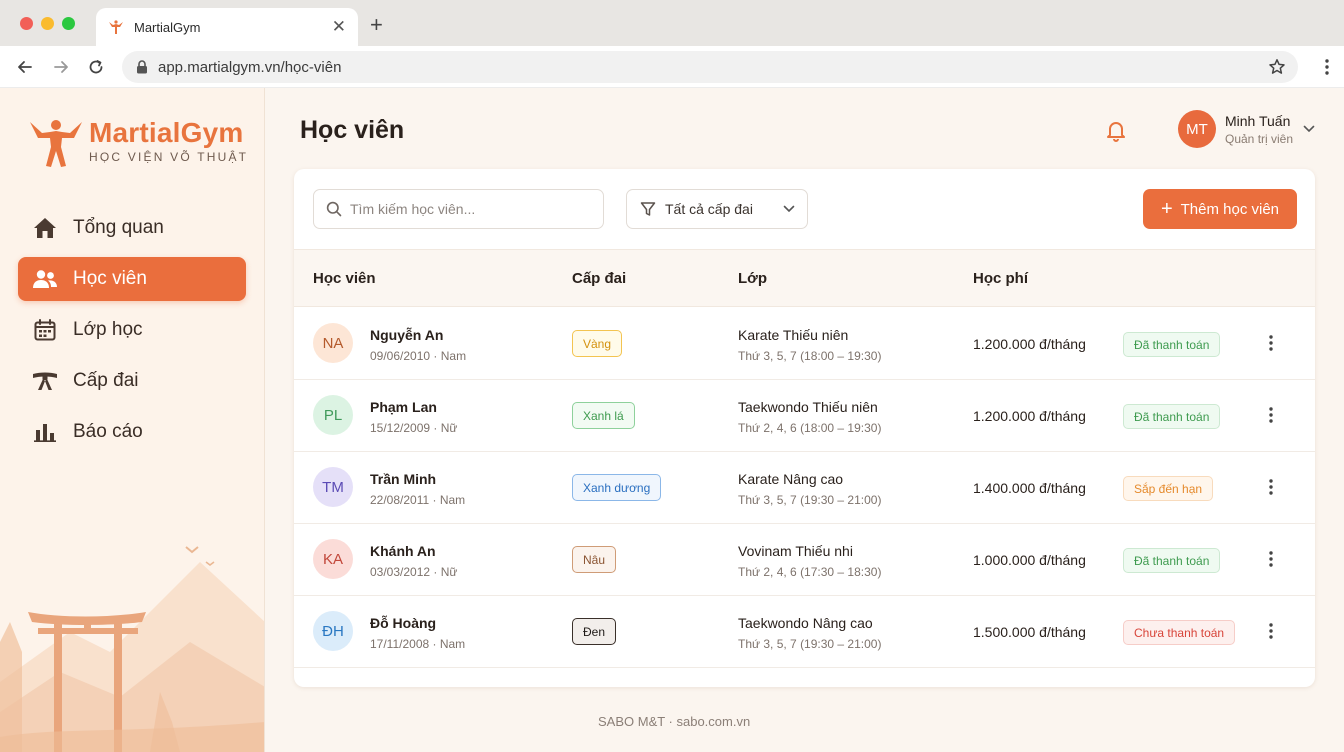 Image resolution: width=1344 pixels, height=752 pixels. Describe the element at coordinates (810, 572) in the screenshot. I see `class-schedule: Thứ 2, 4, 6 (17:30 – 18:30)` at that location.